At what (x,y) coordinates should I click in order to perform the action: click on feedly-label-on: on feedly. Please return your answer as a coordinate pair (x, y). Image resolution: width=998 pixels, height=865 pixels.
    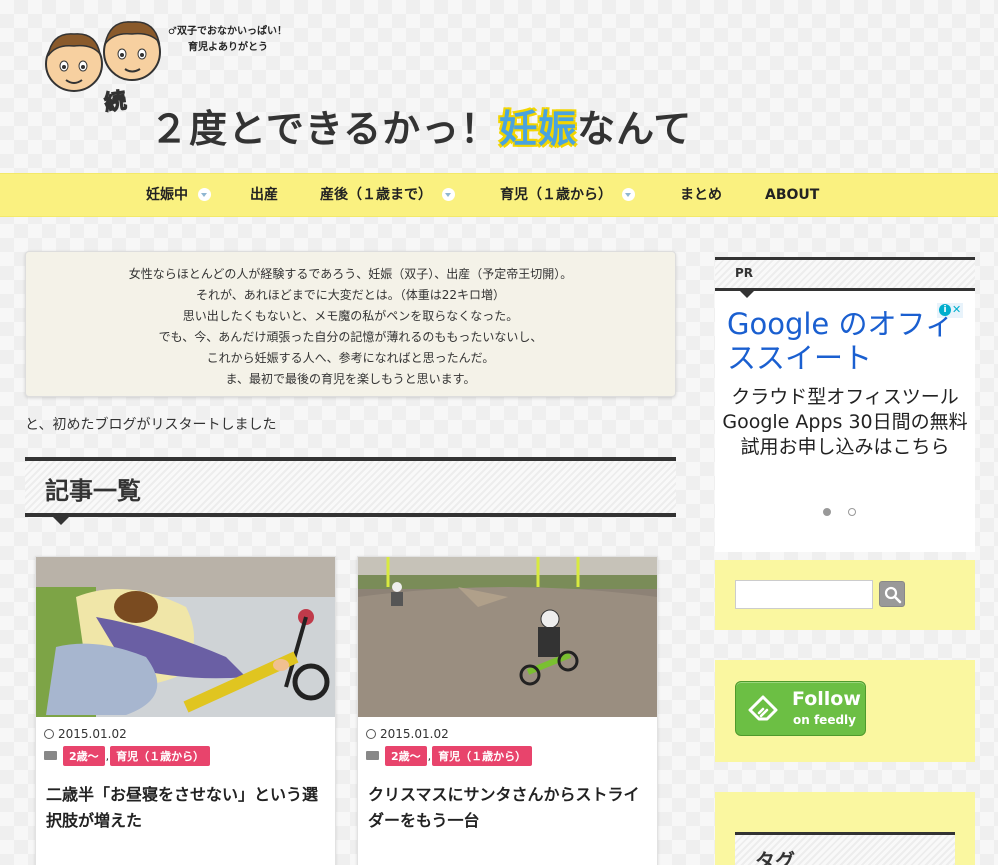
    Looking at the image, I should click on (824, 720).